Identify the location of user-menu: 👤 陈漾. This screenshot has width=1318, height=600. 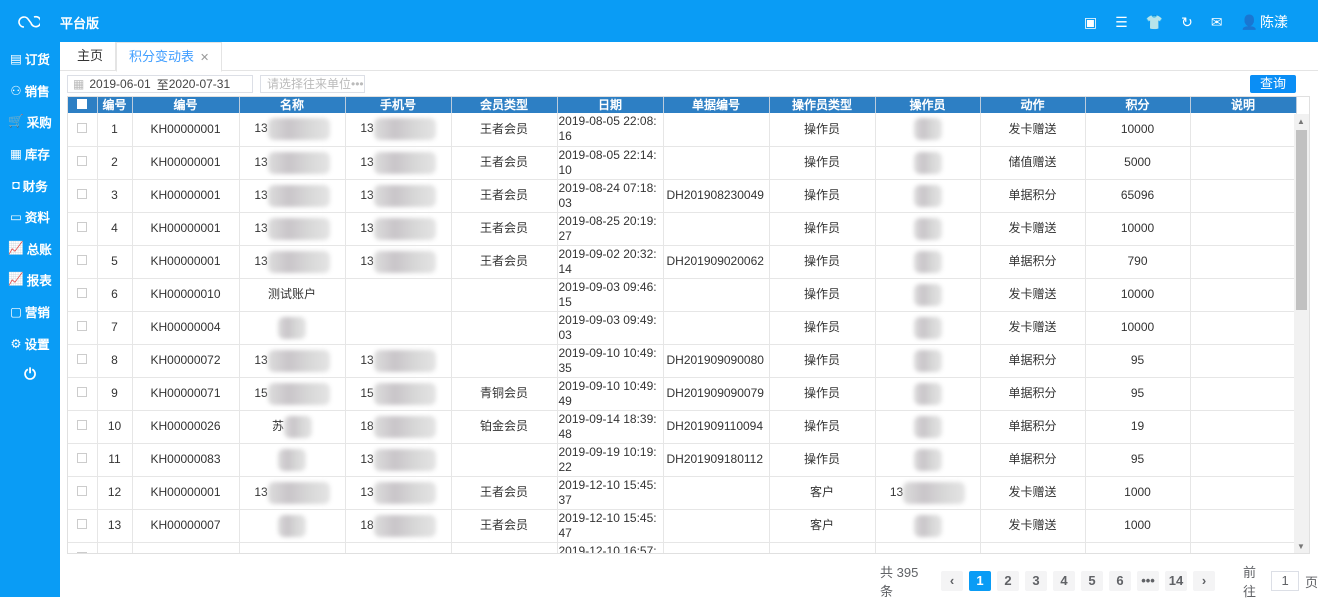
(1264, 22).